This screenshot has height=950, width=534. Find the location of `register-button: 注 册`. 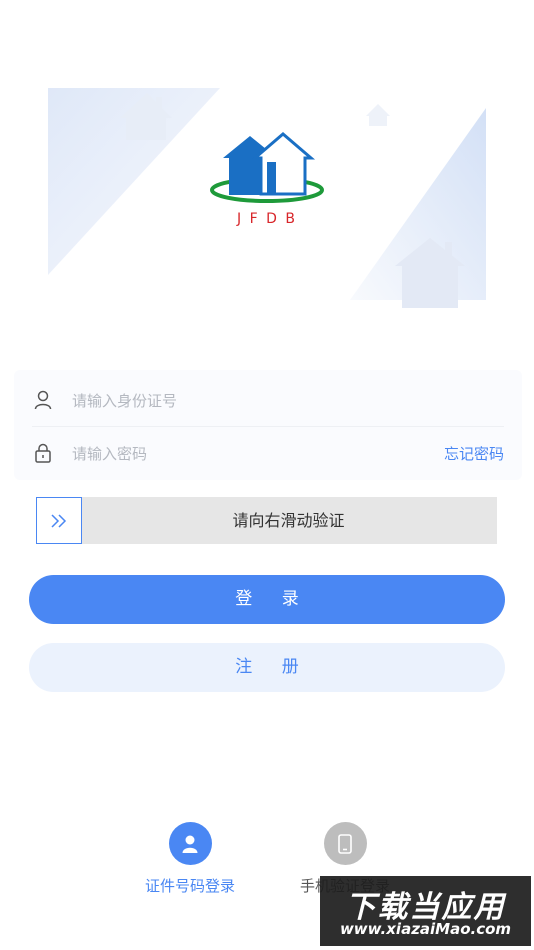

register-button: 注 册 is located at coordinates (267, 667).